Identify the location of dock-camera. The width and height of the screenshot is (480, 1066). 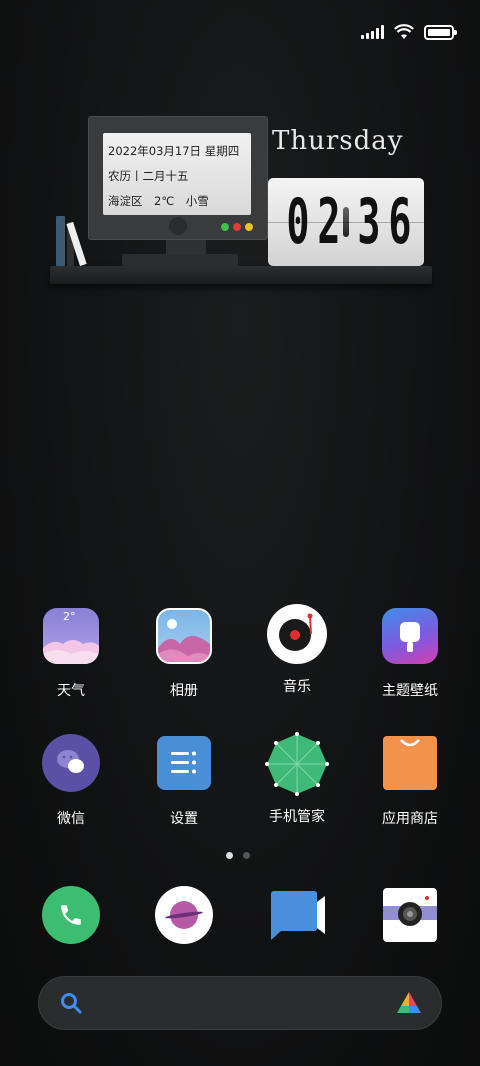
(410, 915).